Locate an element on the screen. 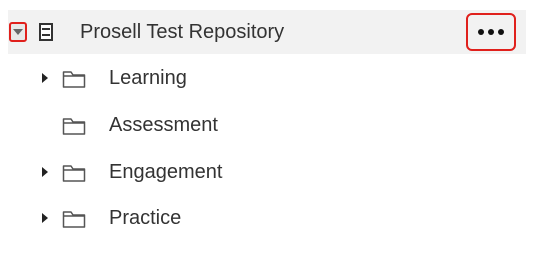  tree-item-label: Learning is located at coordinates (148, 78).